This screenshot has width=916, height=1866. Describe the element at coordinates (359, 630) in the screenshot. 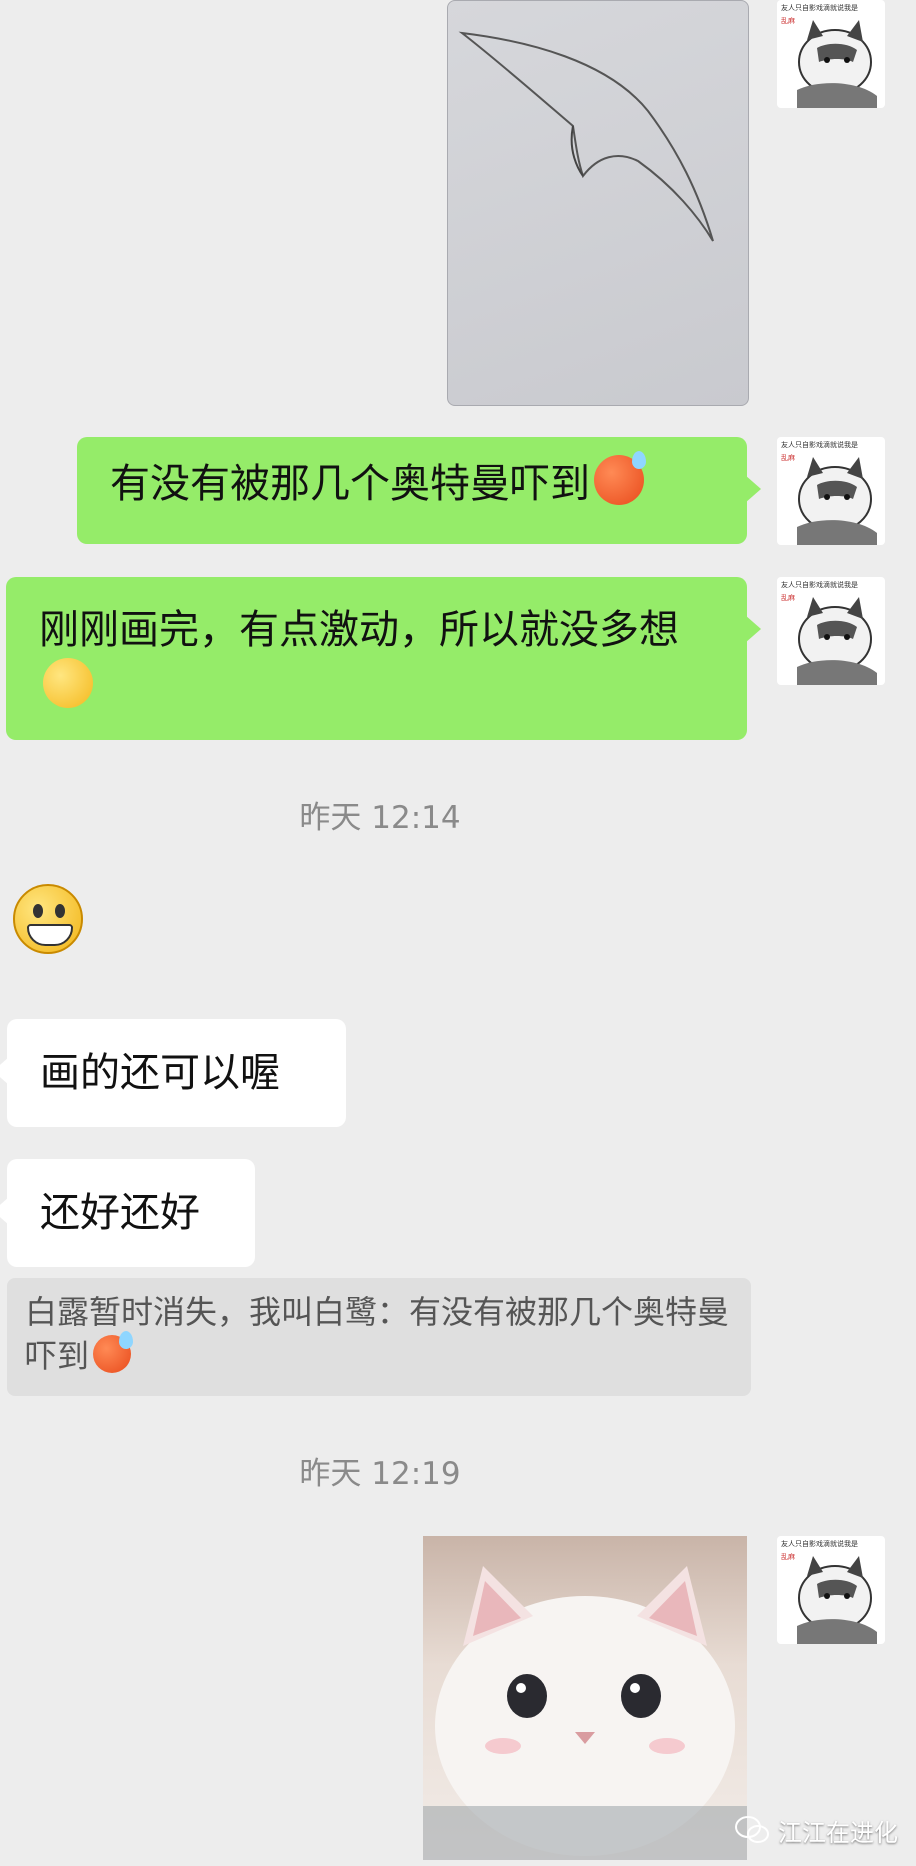

I see `message-text: 刚刚画完，有点激动，所以就没多想` at that location.